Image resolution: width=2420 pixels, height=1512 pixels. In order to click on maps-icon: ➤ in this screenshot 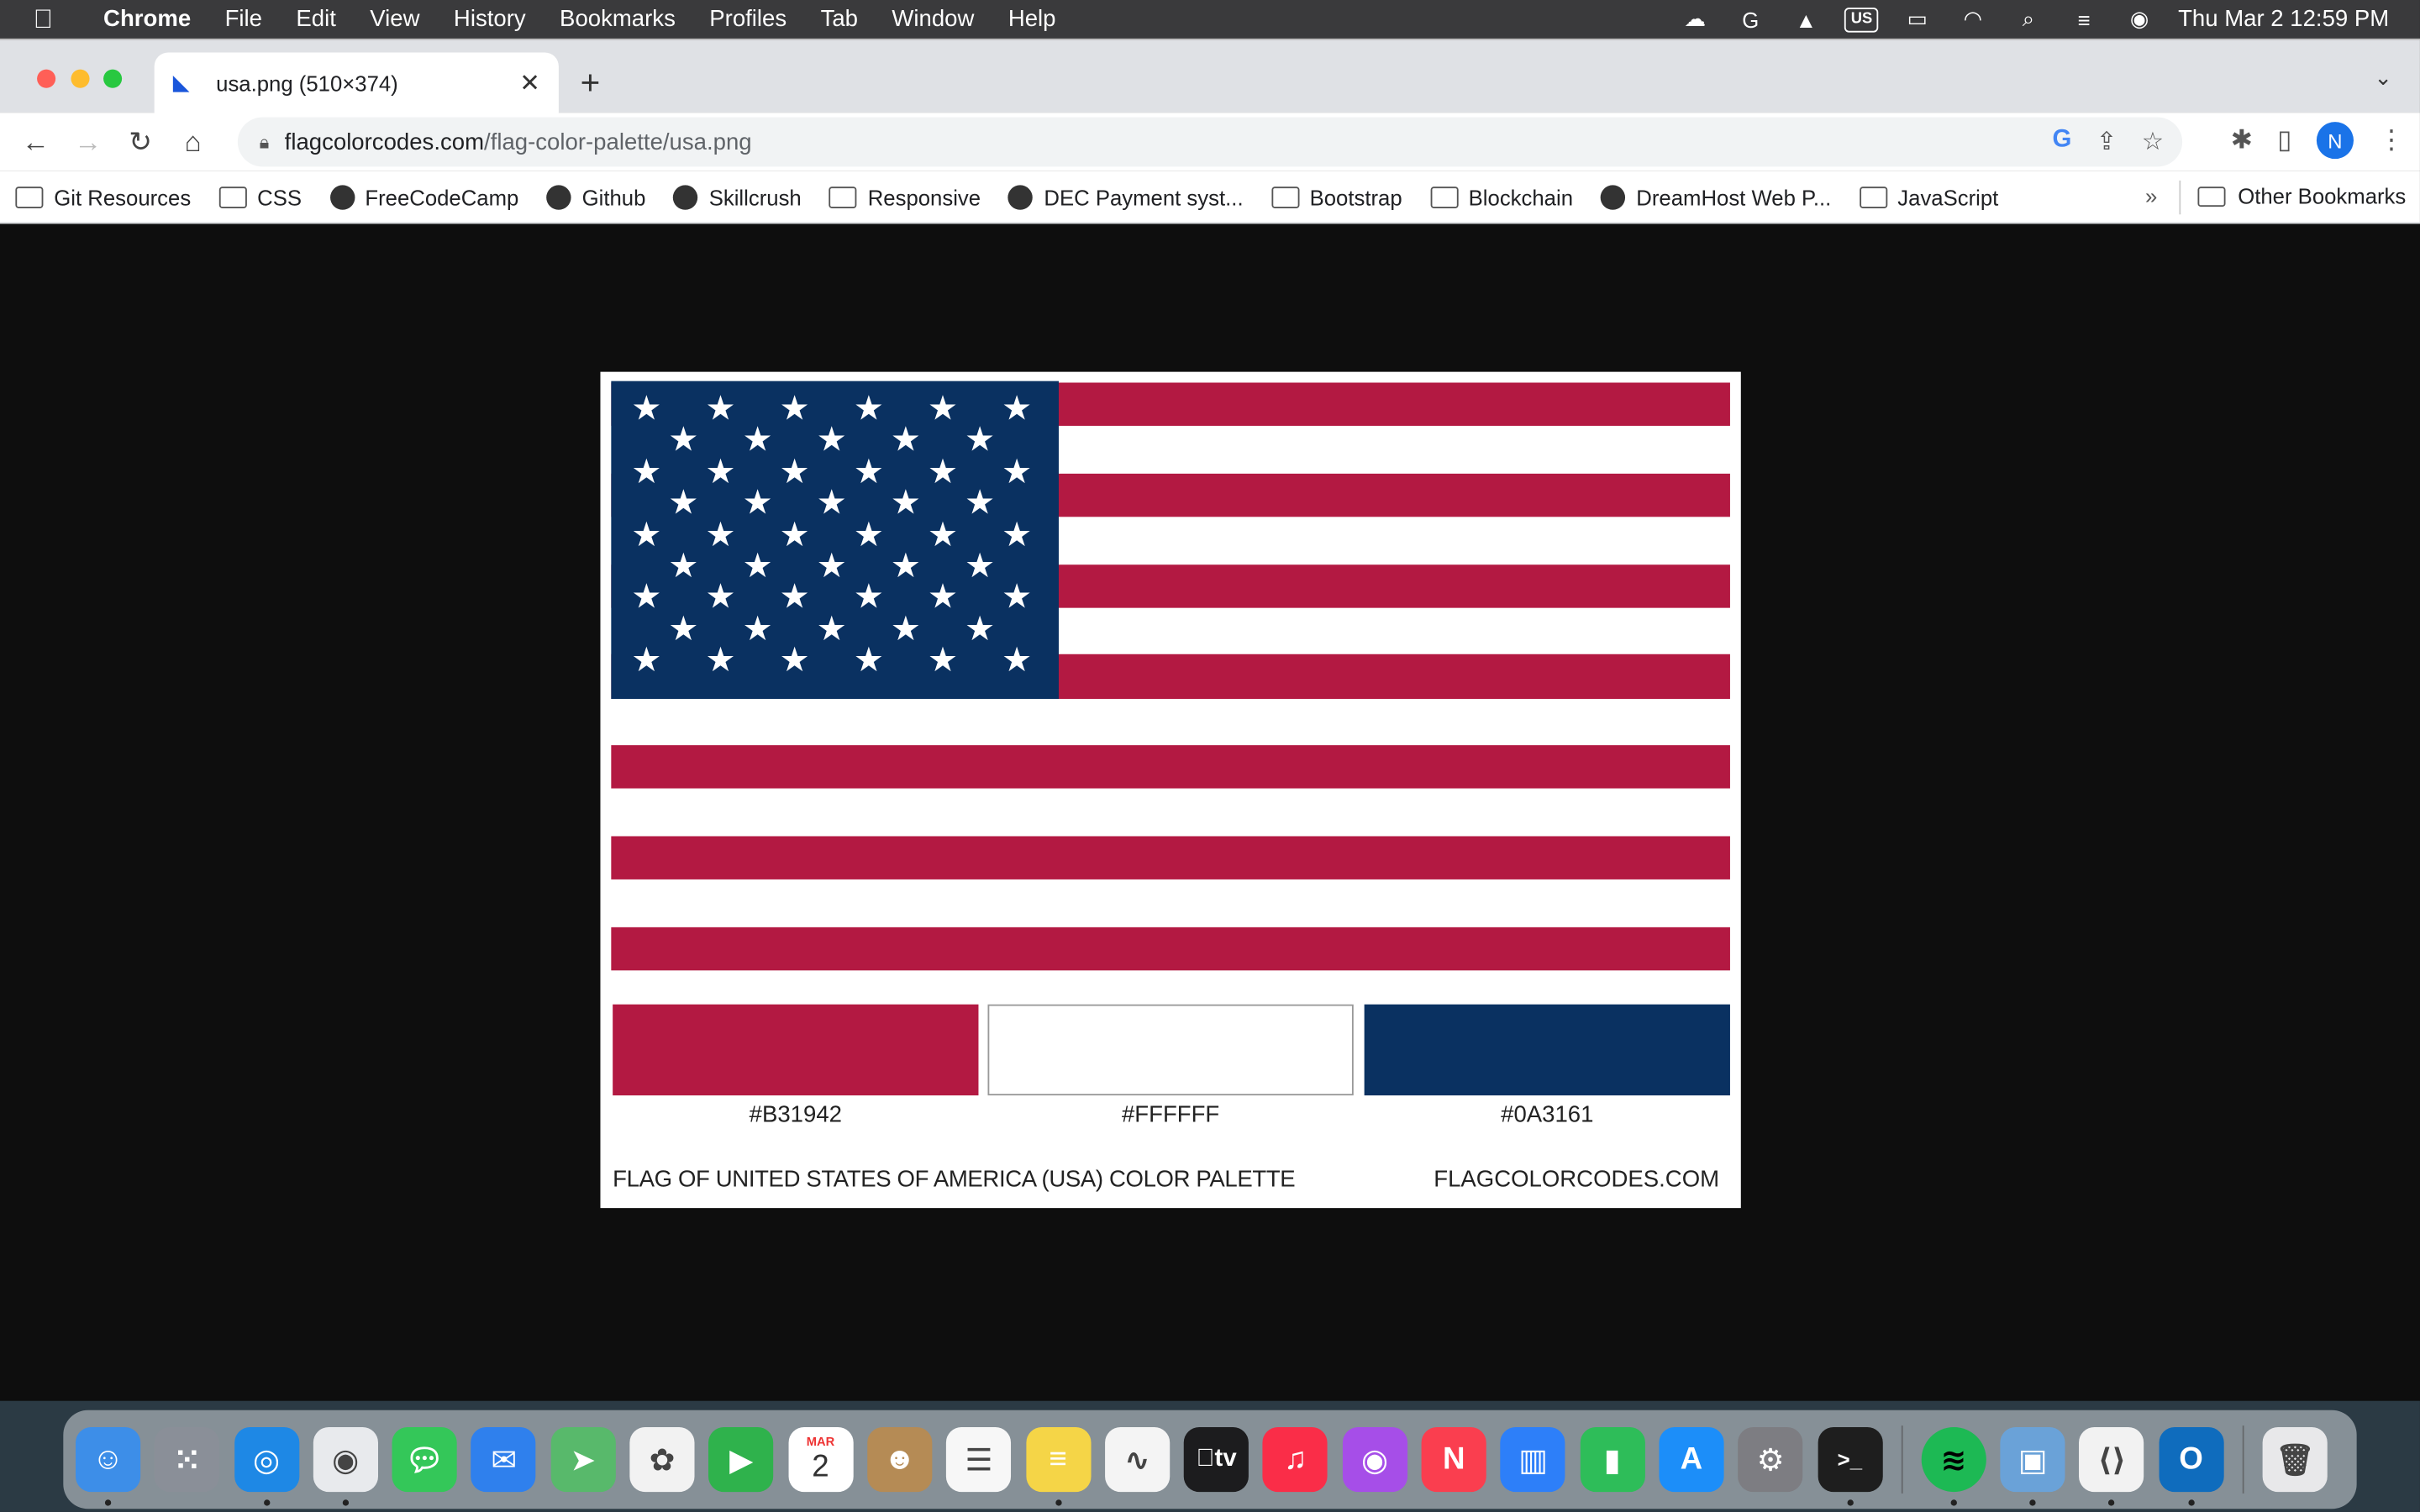, I will do `click(583, 1459)`.